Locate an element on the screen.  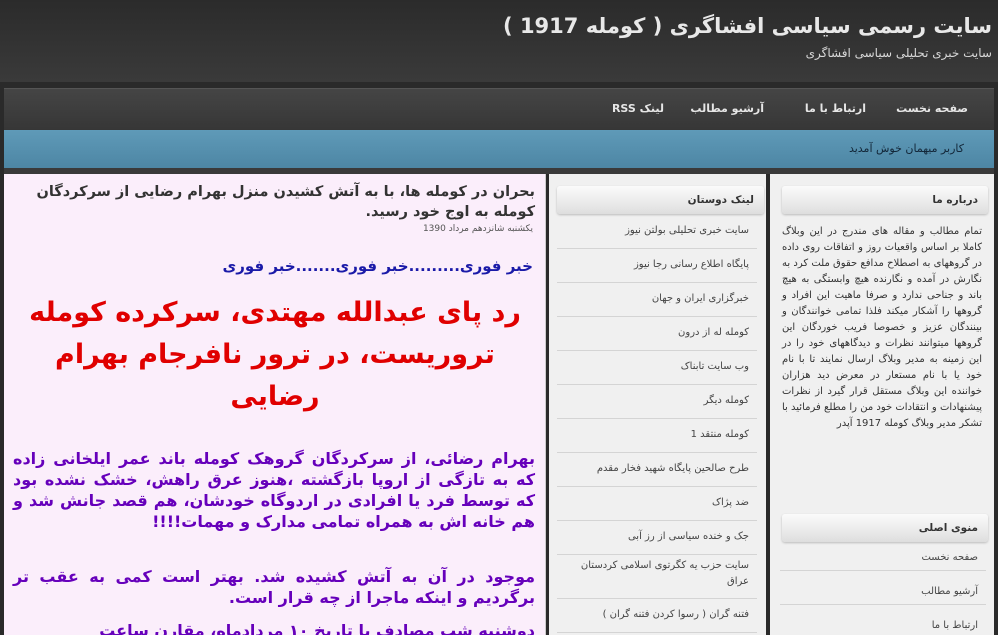
nav-rss: لینک RSS is located at coordinates (638, 108).